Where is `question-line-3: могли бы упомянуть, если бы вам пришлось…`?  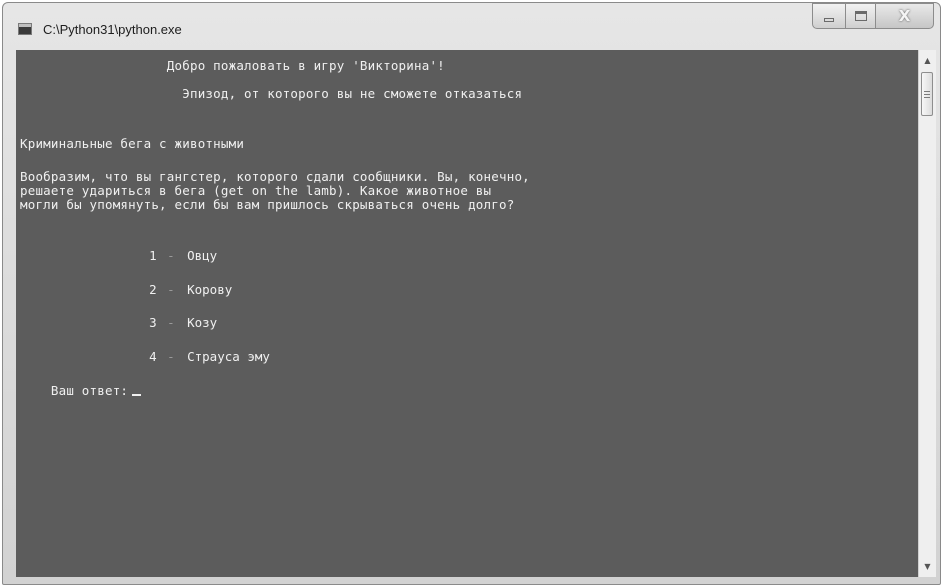
question-line-3: могли бы упомянуть, если бы вам пришлось… is located at coordinates (267, 204).